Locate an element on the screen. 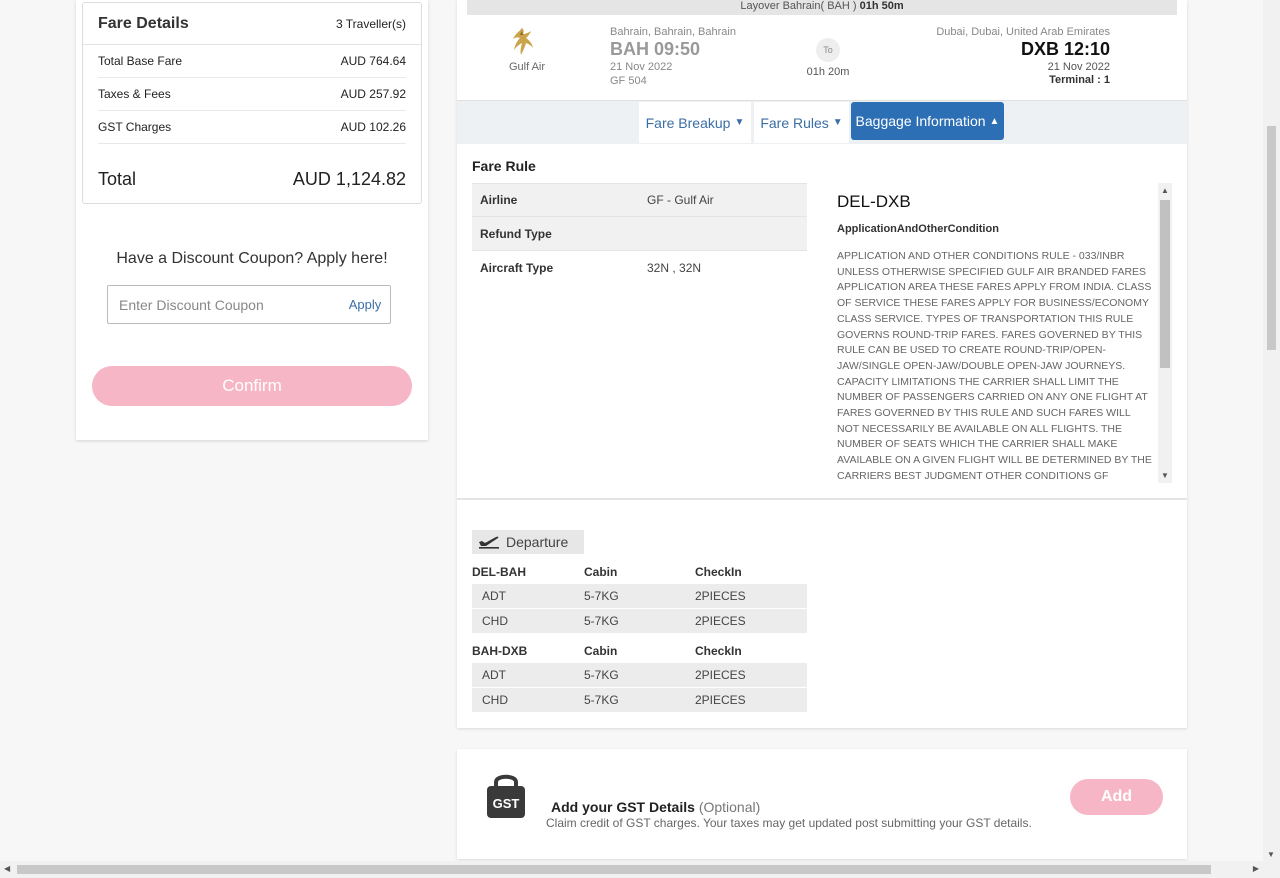 The width and height of the screenshot is (1280, 878). baggage-header: BAH-DXB Cabin CheckIn is located at coordinates (639, 651).